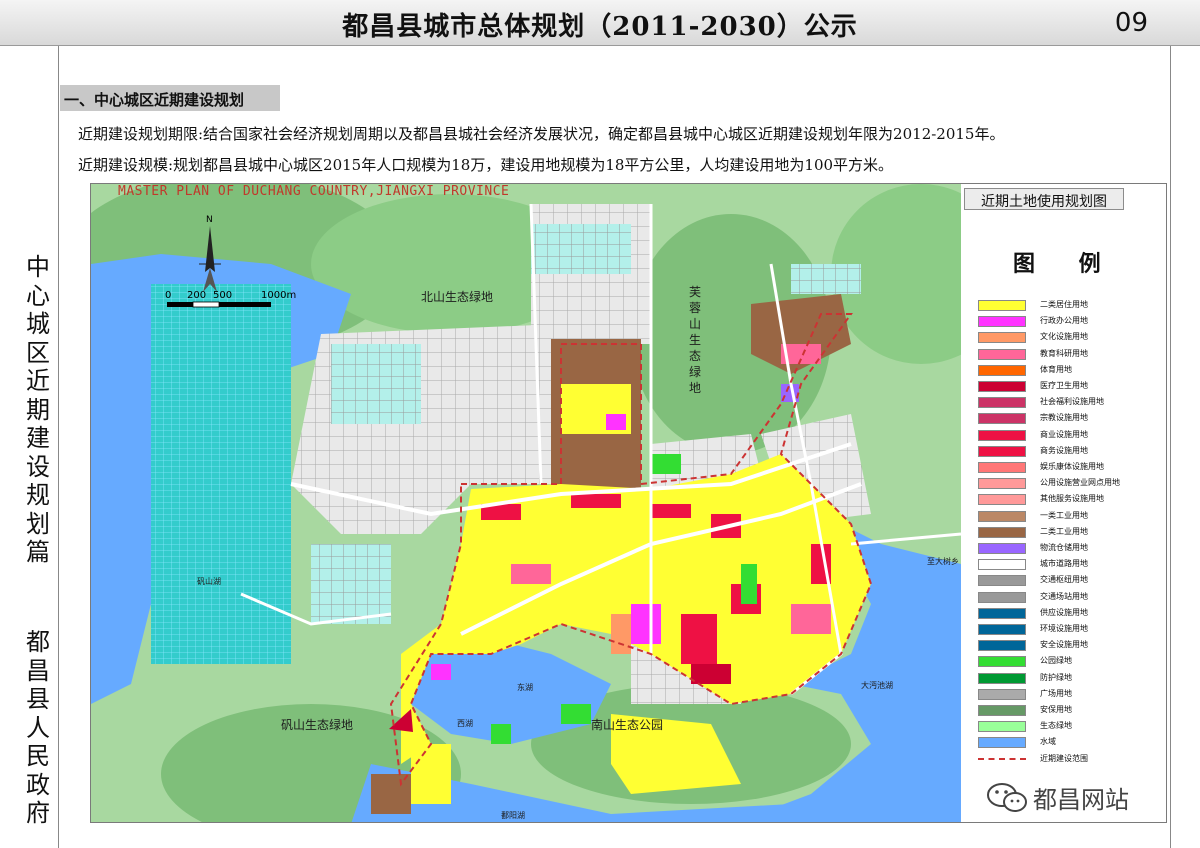  I want to click on legend-item: 二类居住用地, so click(1068, 306).